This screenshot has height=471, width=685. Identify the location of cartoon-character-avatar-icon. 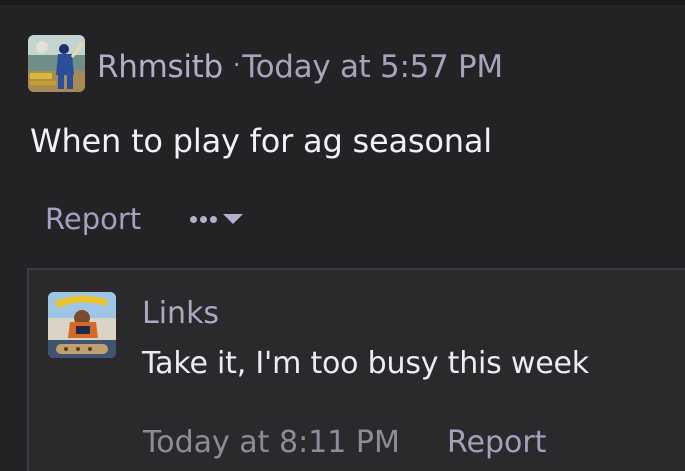
(82, 325).